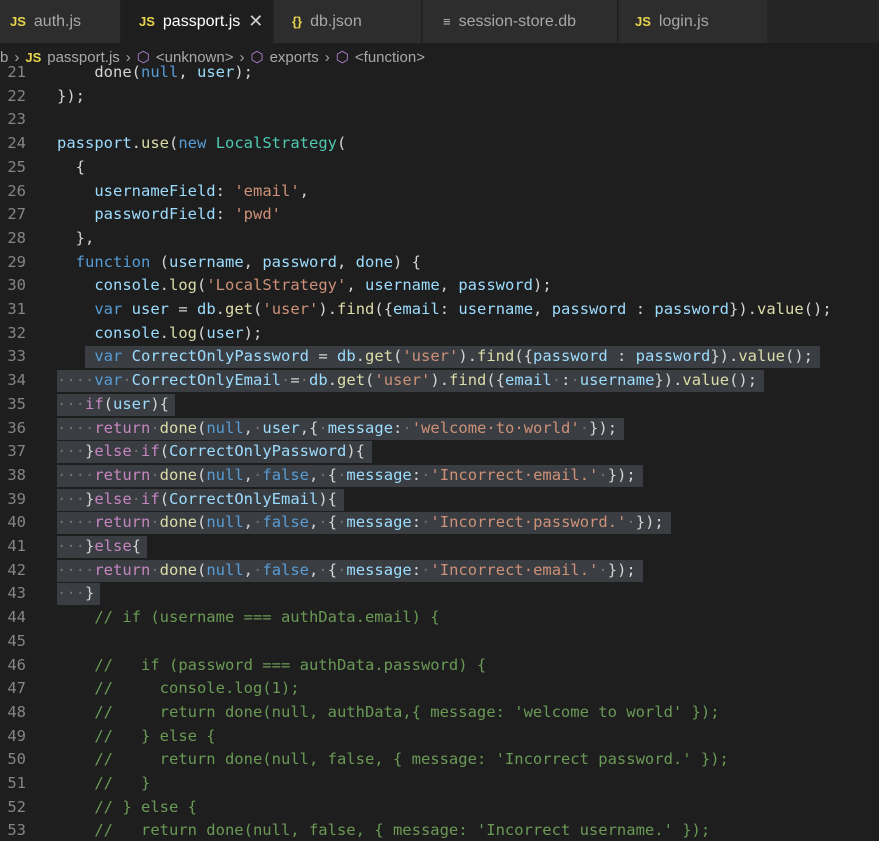 The height and width of the screenshot is (841, 879). What do you see at coordinates (16, 806) in the screenshot?
I see `line-number: 52` at bounding box center [16, 806].